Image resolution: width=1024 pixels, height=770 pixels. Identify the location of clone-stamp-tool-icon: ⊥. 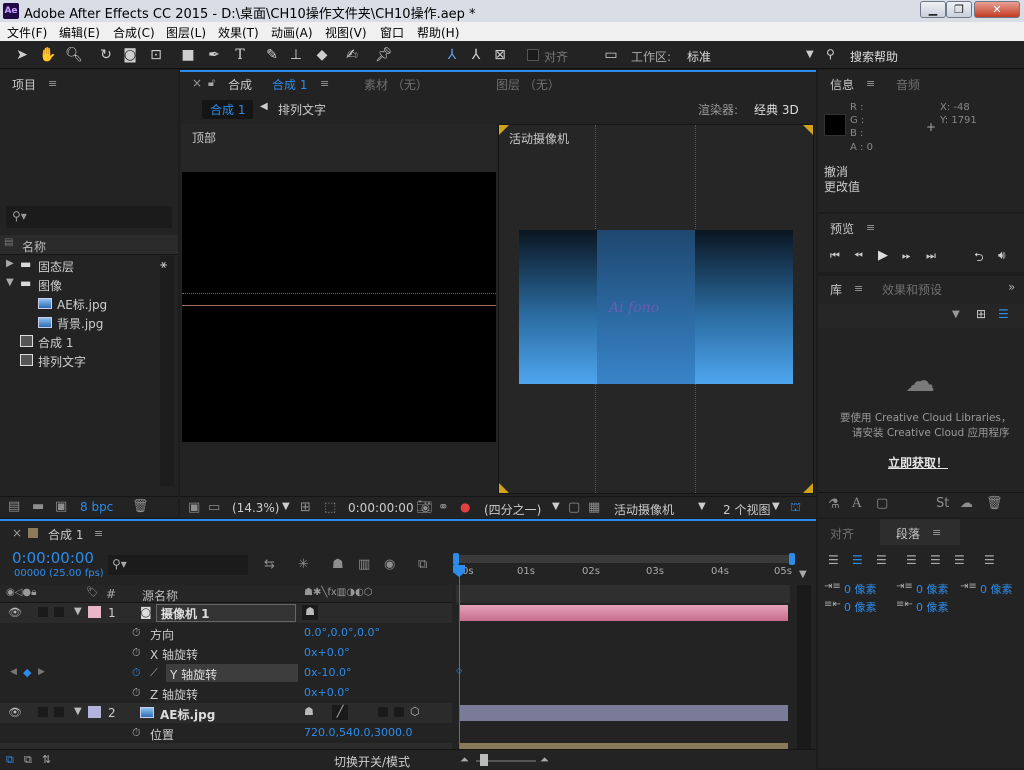
(296, 55).